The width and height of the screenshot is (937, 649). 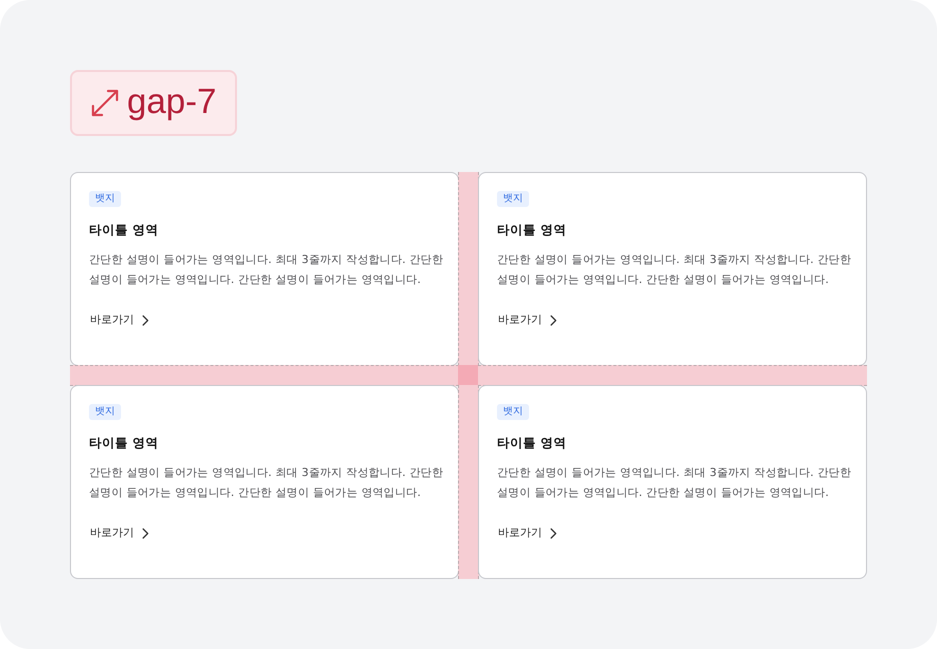 What do you see at coordinates (468, 375) in the screenshot?
I see `gap-intersection` at bounding box center [468, 375].